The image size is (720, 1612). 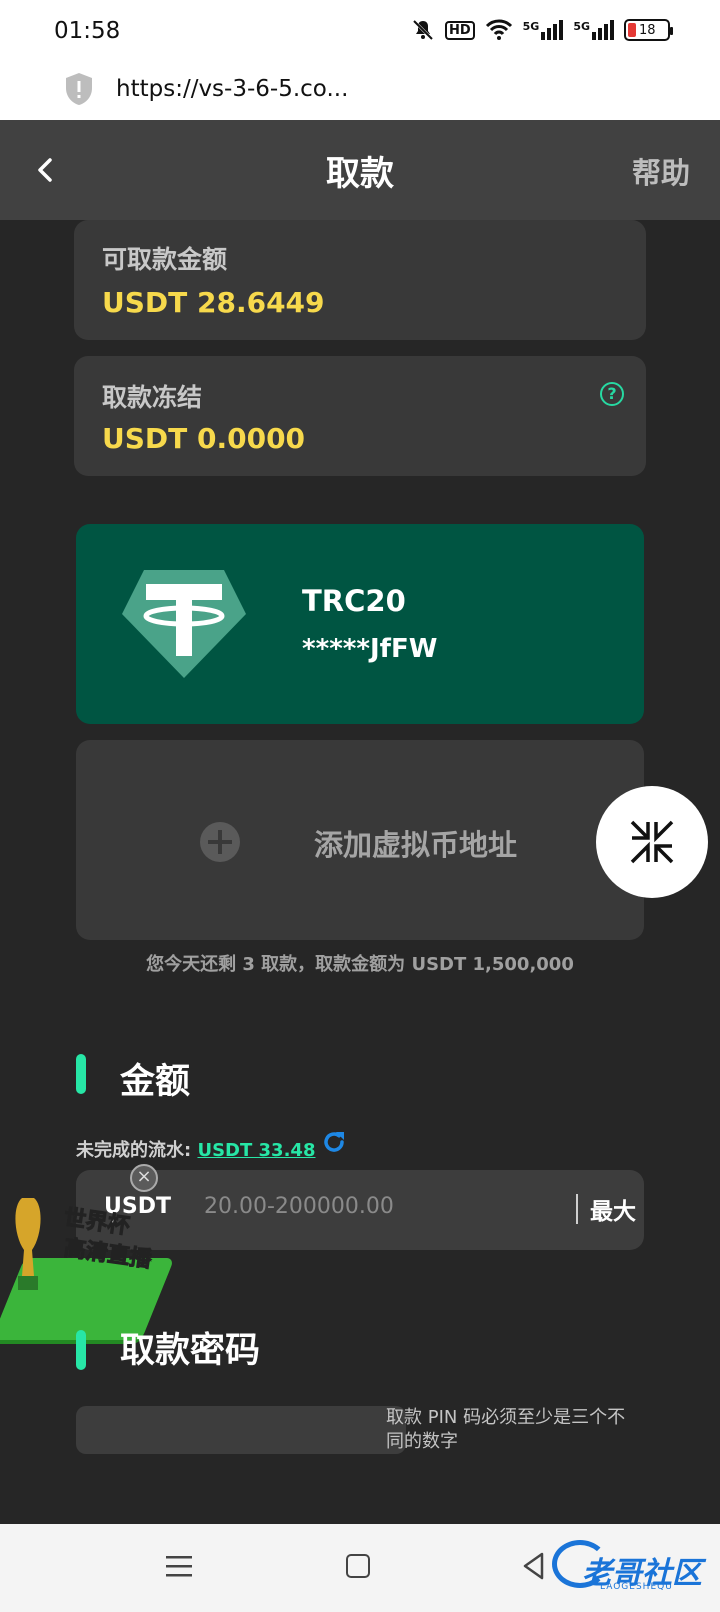 I want to click on home-icon, so click(x=358, y=1566).